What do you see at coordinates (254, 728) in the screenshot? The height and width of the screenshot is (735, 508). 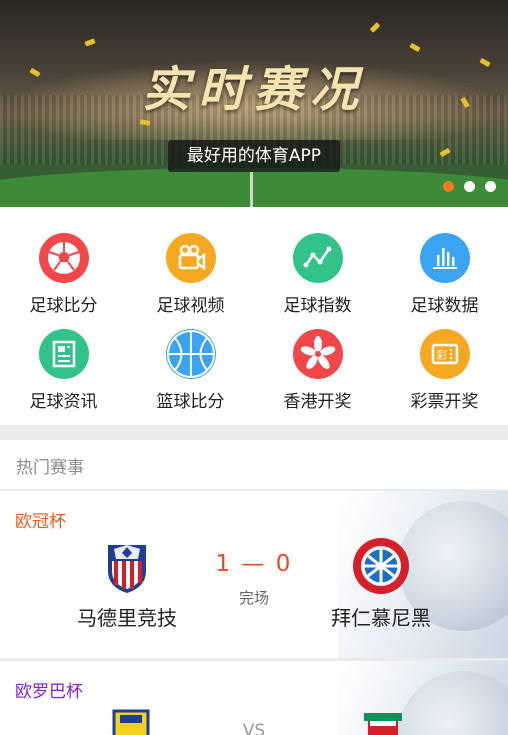 I see `match-vs: VS` at bounding box center [254, 728].